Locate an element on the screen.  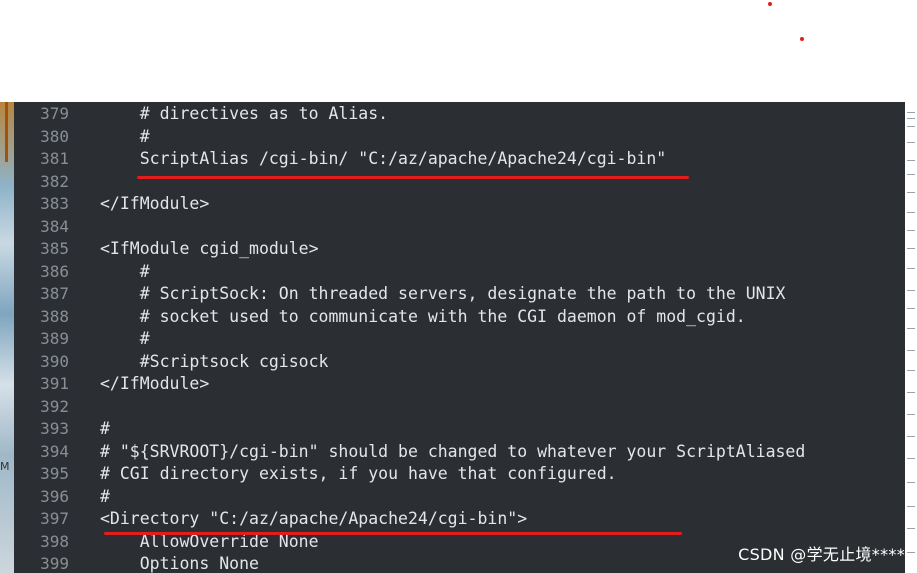
line-number: 380 is located at coordinates (54, 136).